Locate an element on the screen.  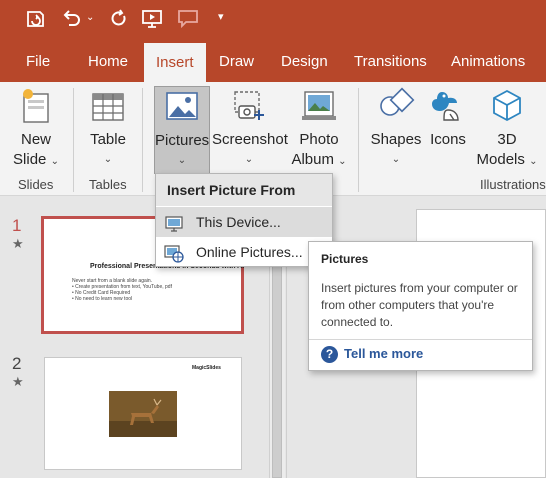
3d-models-label-1: 3D is located at coordinates (507, 139).